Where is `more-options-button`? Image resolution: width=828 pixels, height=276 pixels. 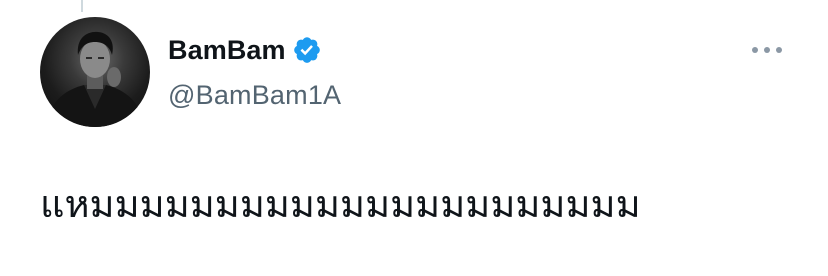
more-options-button is located at coordinates (767, 50).